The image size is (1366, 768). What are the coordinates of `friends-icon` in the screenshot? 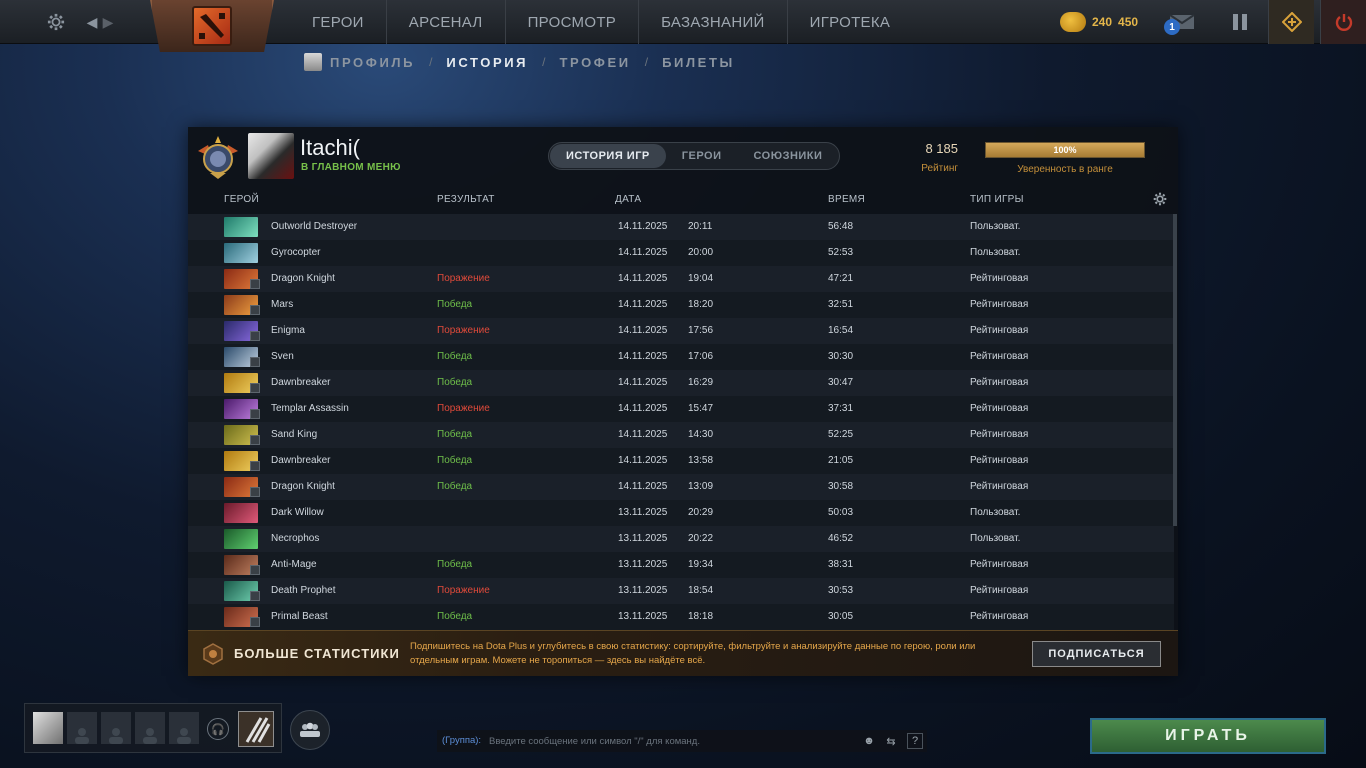 It's located at (310, 730).